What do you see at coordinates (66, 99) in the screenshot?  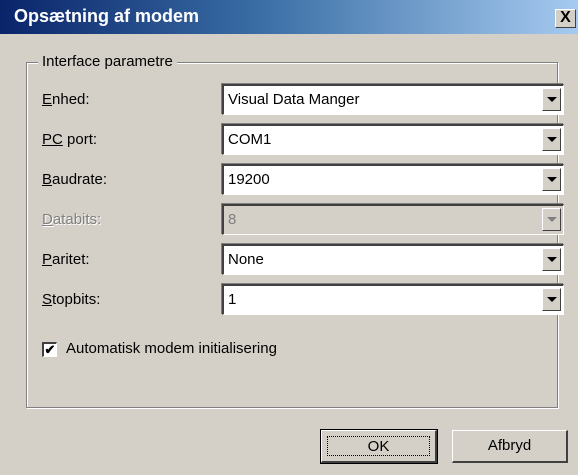 I see `field-label-enhed: Enhed:` at bounding box center [66, 99].